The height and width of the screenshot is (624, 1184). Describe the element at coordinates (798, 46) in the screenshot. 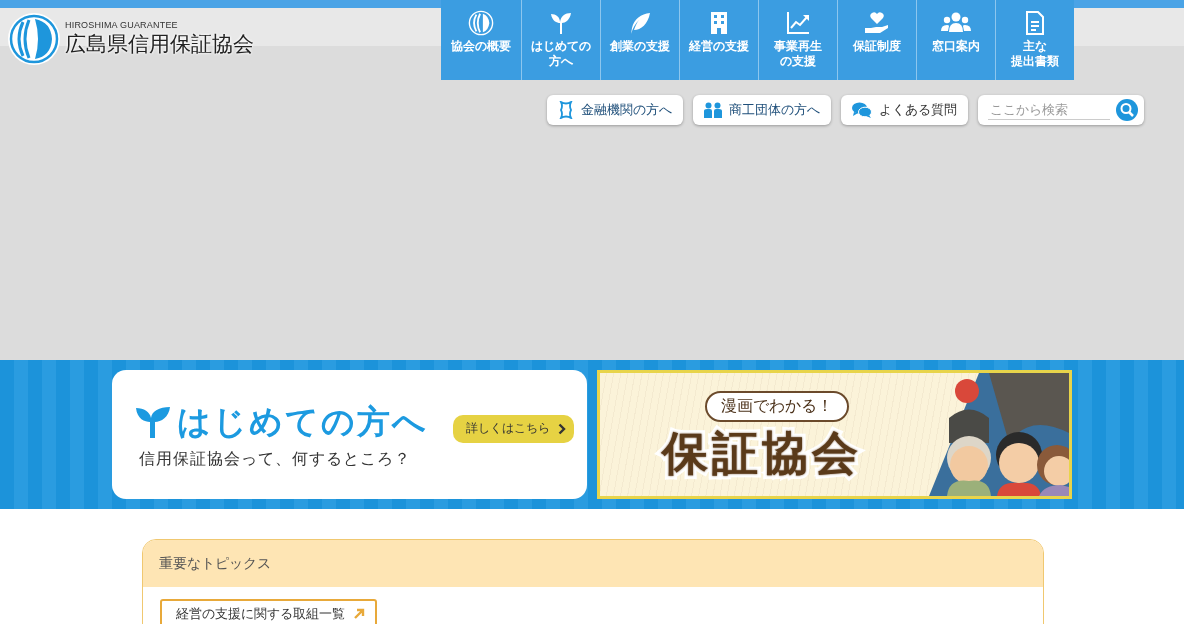

I see `nav-label: 事業再生` at that location.